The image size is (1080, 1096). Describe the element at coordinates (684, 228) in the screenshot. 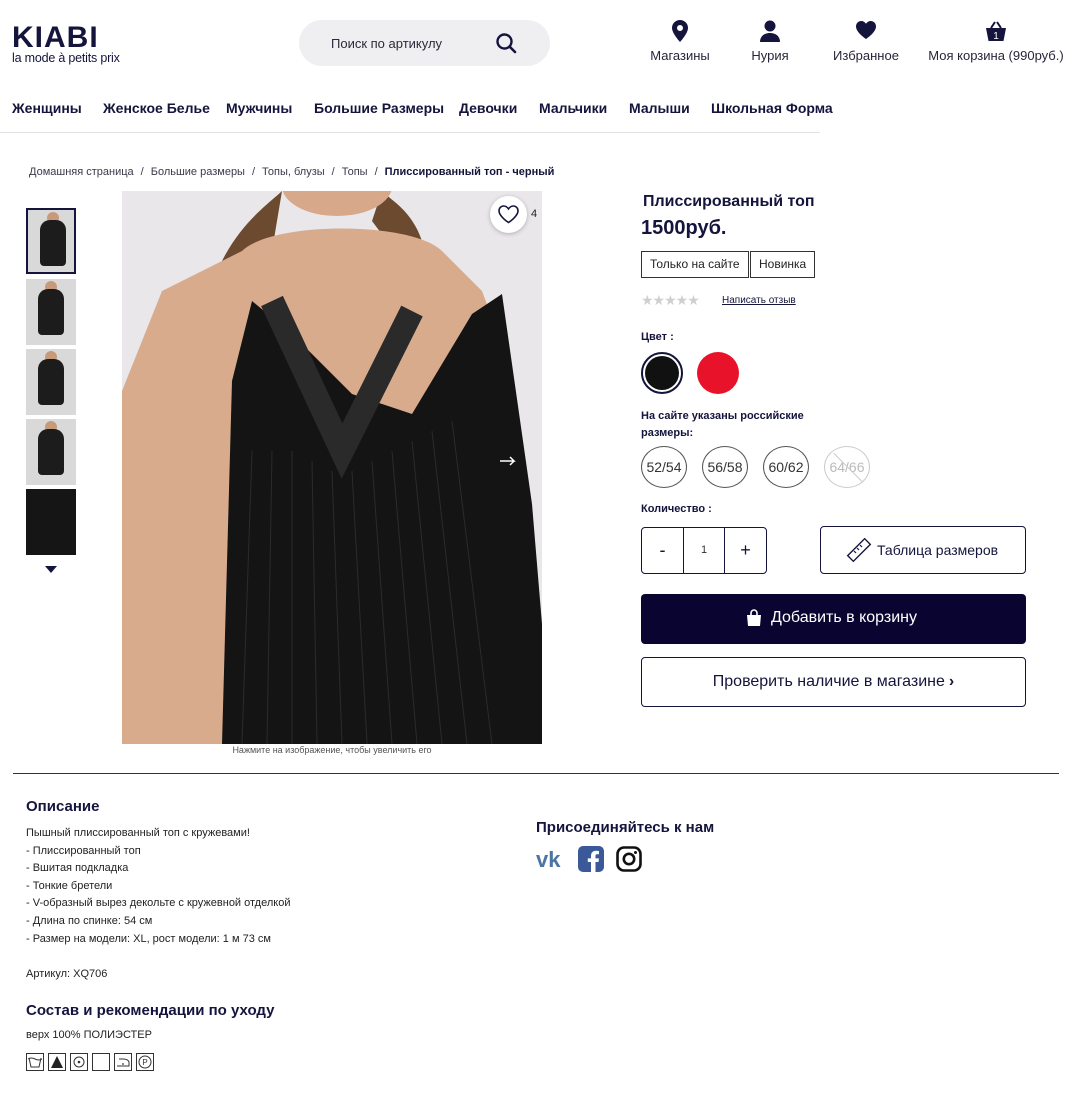

I see `product-price: 1500руб.` at that location.